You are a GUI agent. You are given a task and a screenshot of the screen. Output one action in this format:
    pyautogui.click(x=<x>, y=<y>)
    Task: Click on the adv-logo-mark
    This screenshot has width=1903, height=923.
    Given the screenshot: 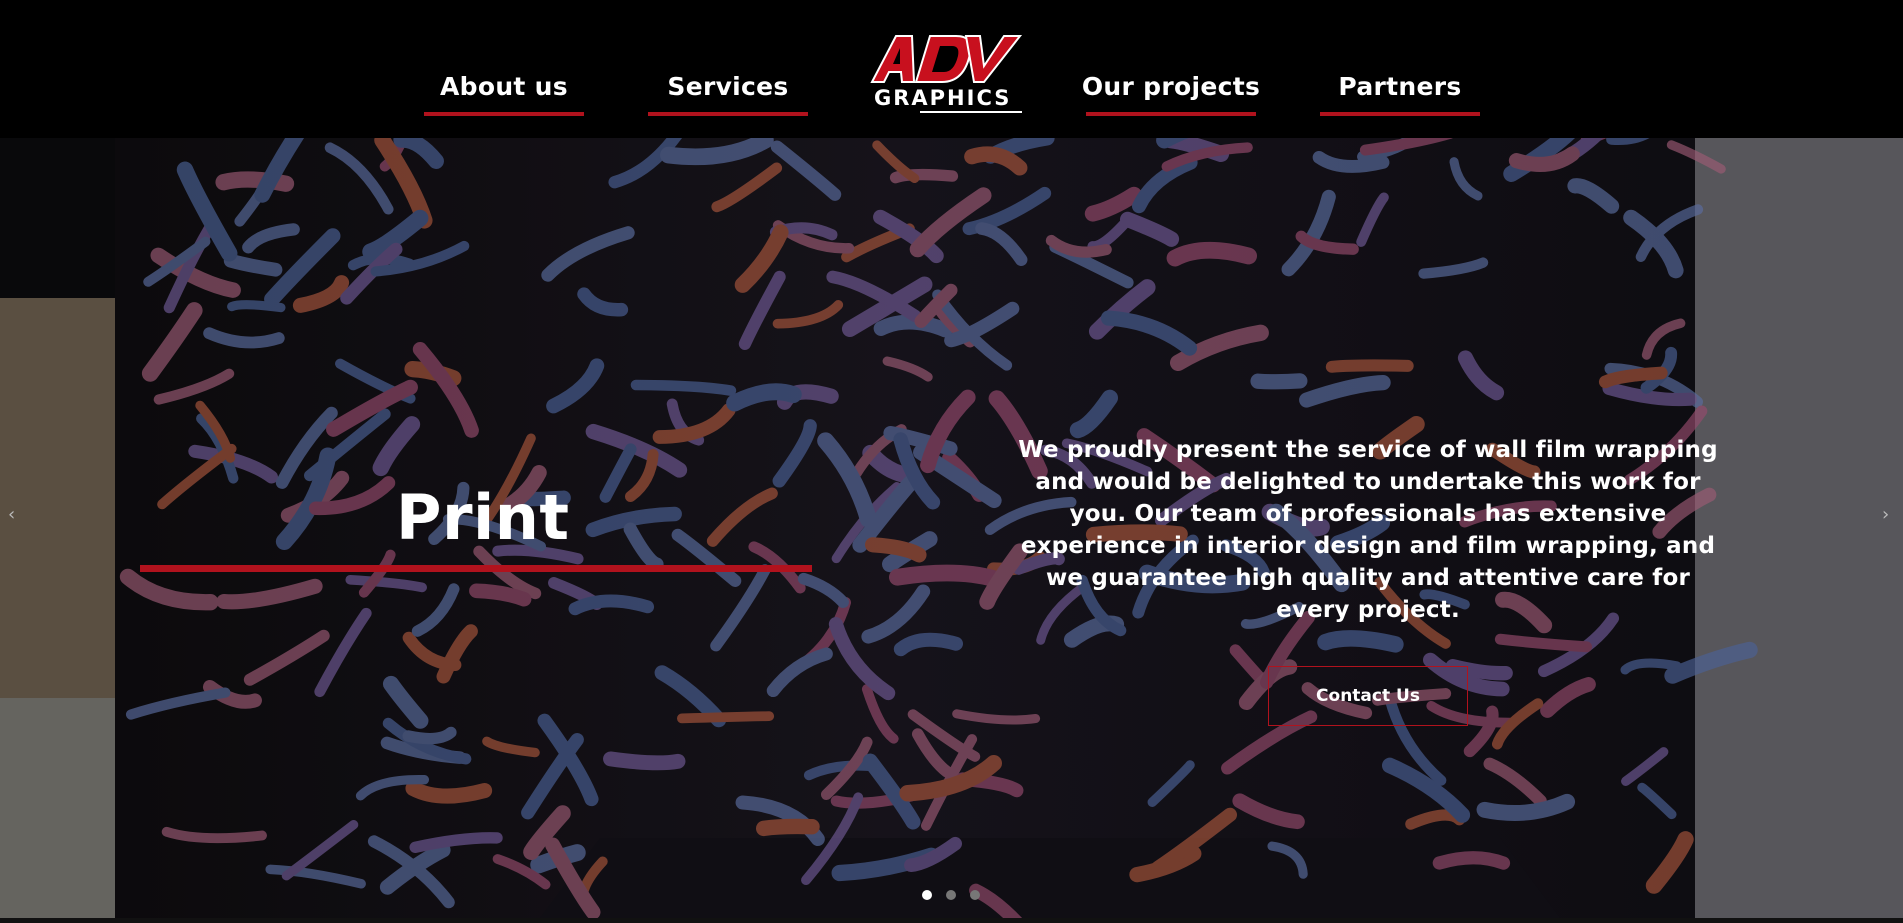 What is the action you would take?
    pyautogui.click(x=946, y=59)
    